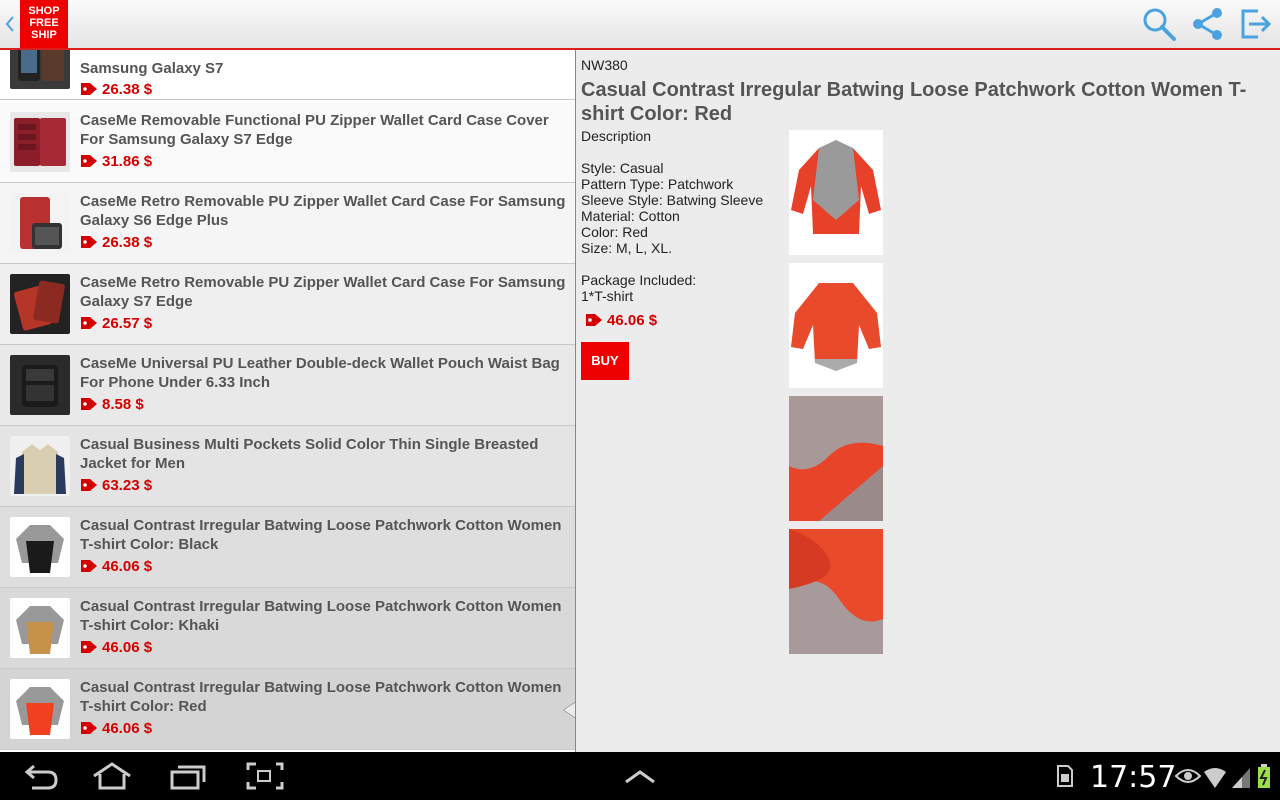 This screenshot has width=1280, height=800. I want to click on price-text: 63.23 $, so click(127, 485).